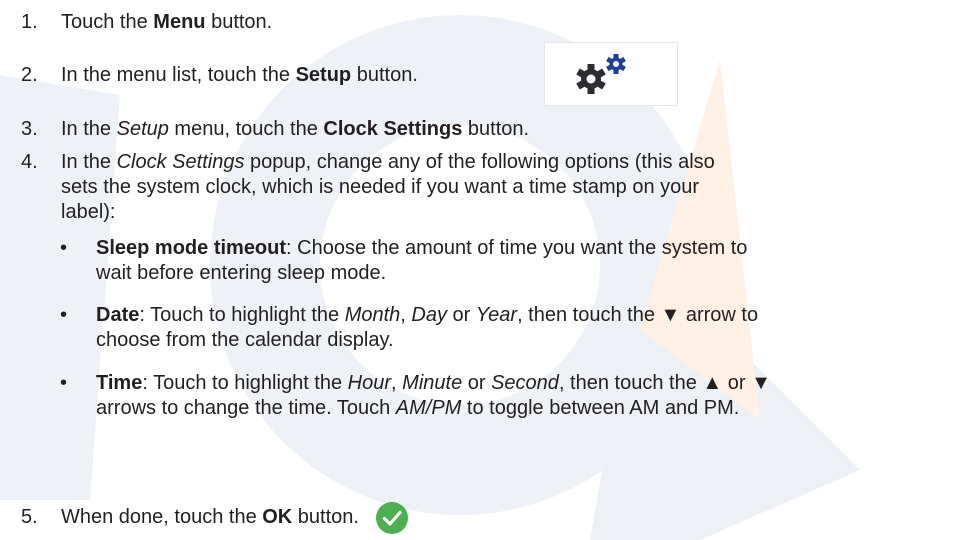 Image resolution: width=972 pixels, height=540 pixels. Describe the element at coordinates (393, 129) in the screenshot. I see `clock-settings-term: Clock Settings` at that location.